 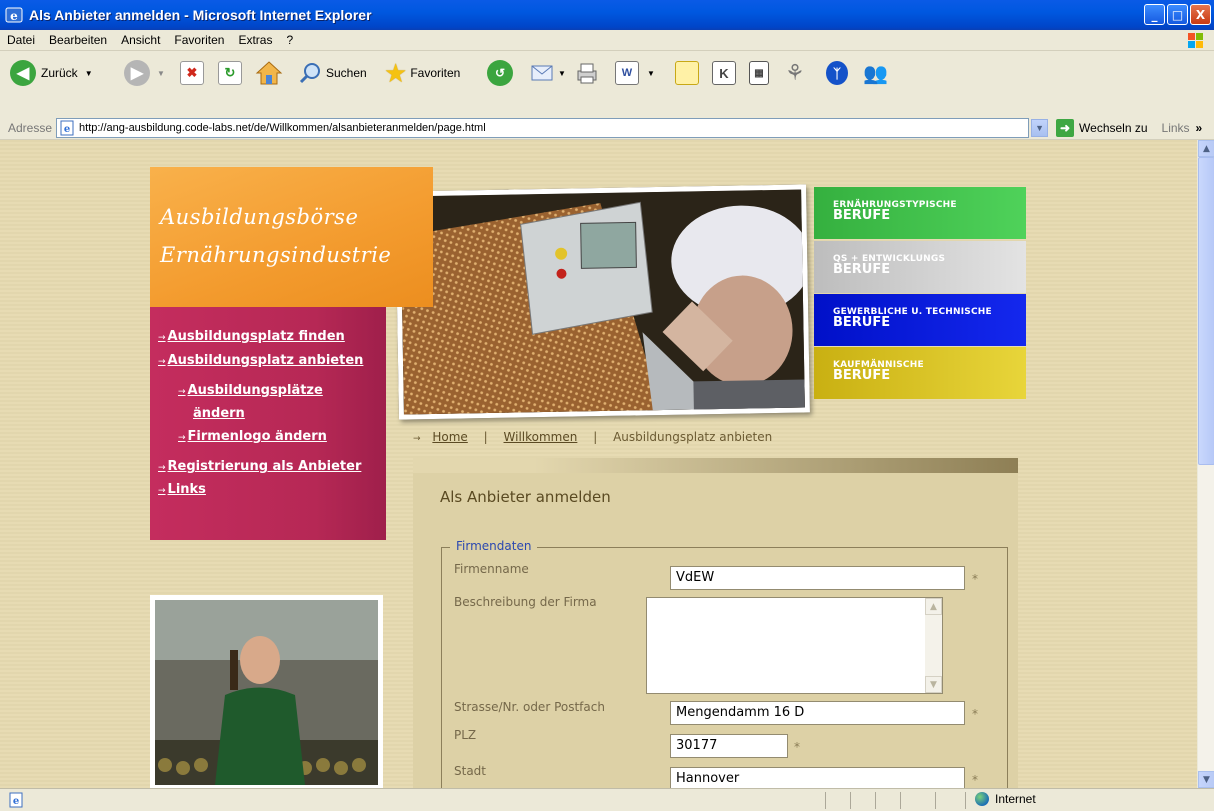 I want to click on refresh-icon: ↻, so click(x=230, y=73).